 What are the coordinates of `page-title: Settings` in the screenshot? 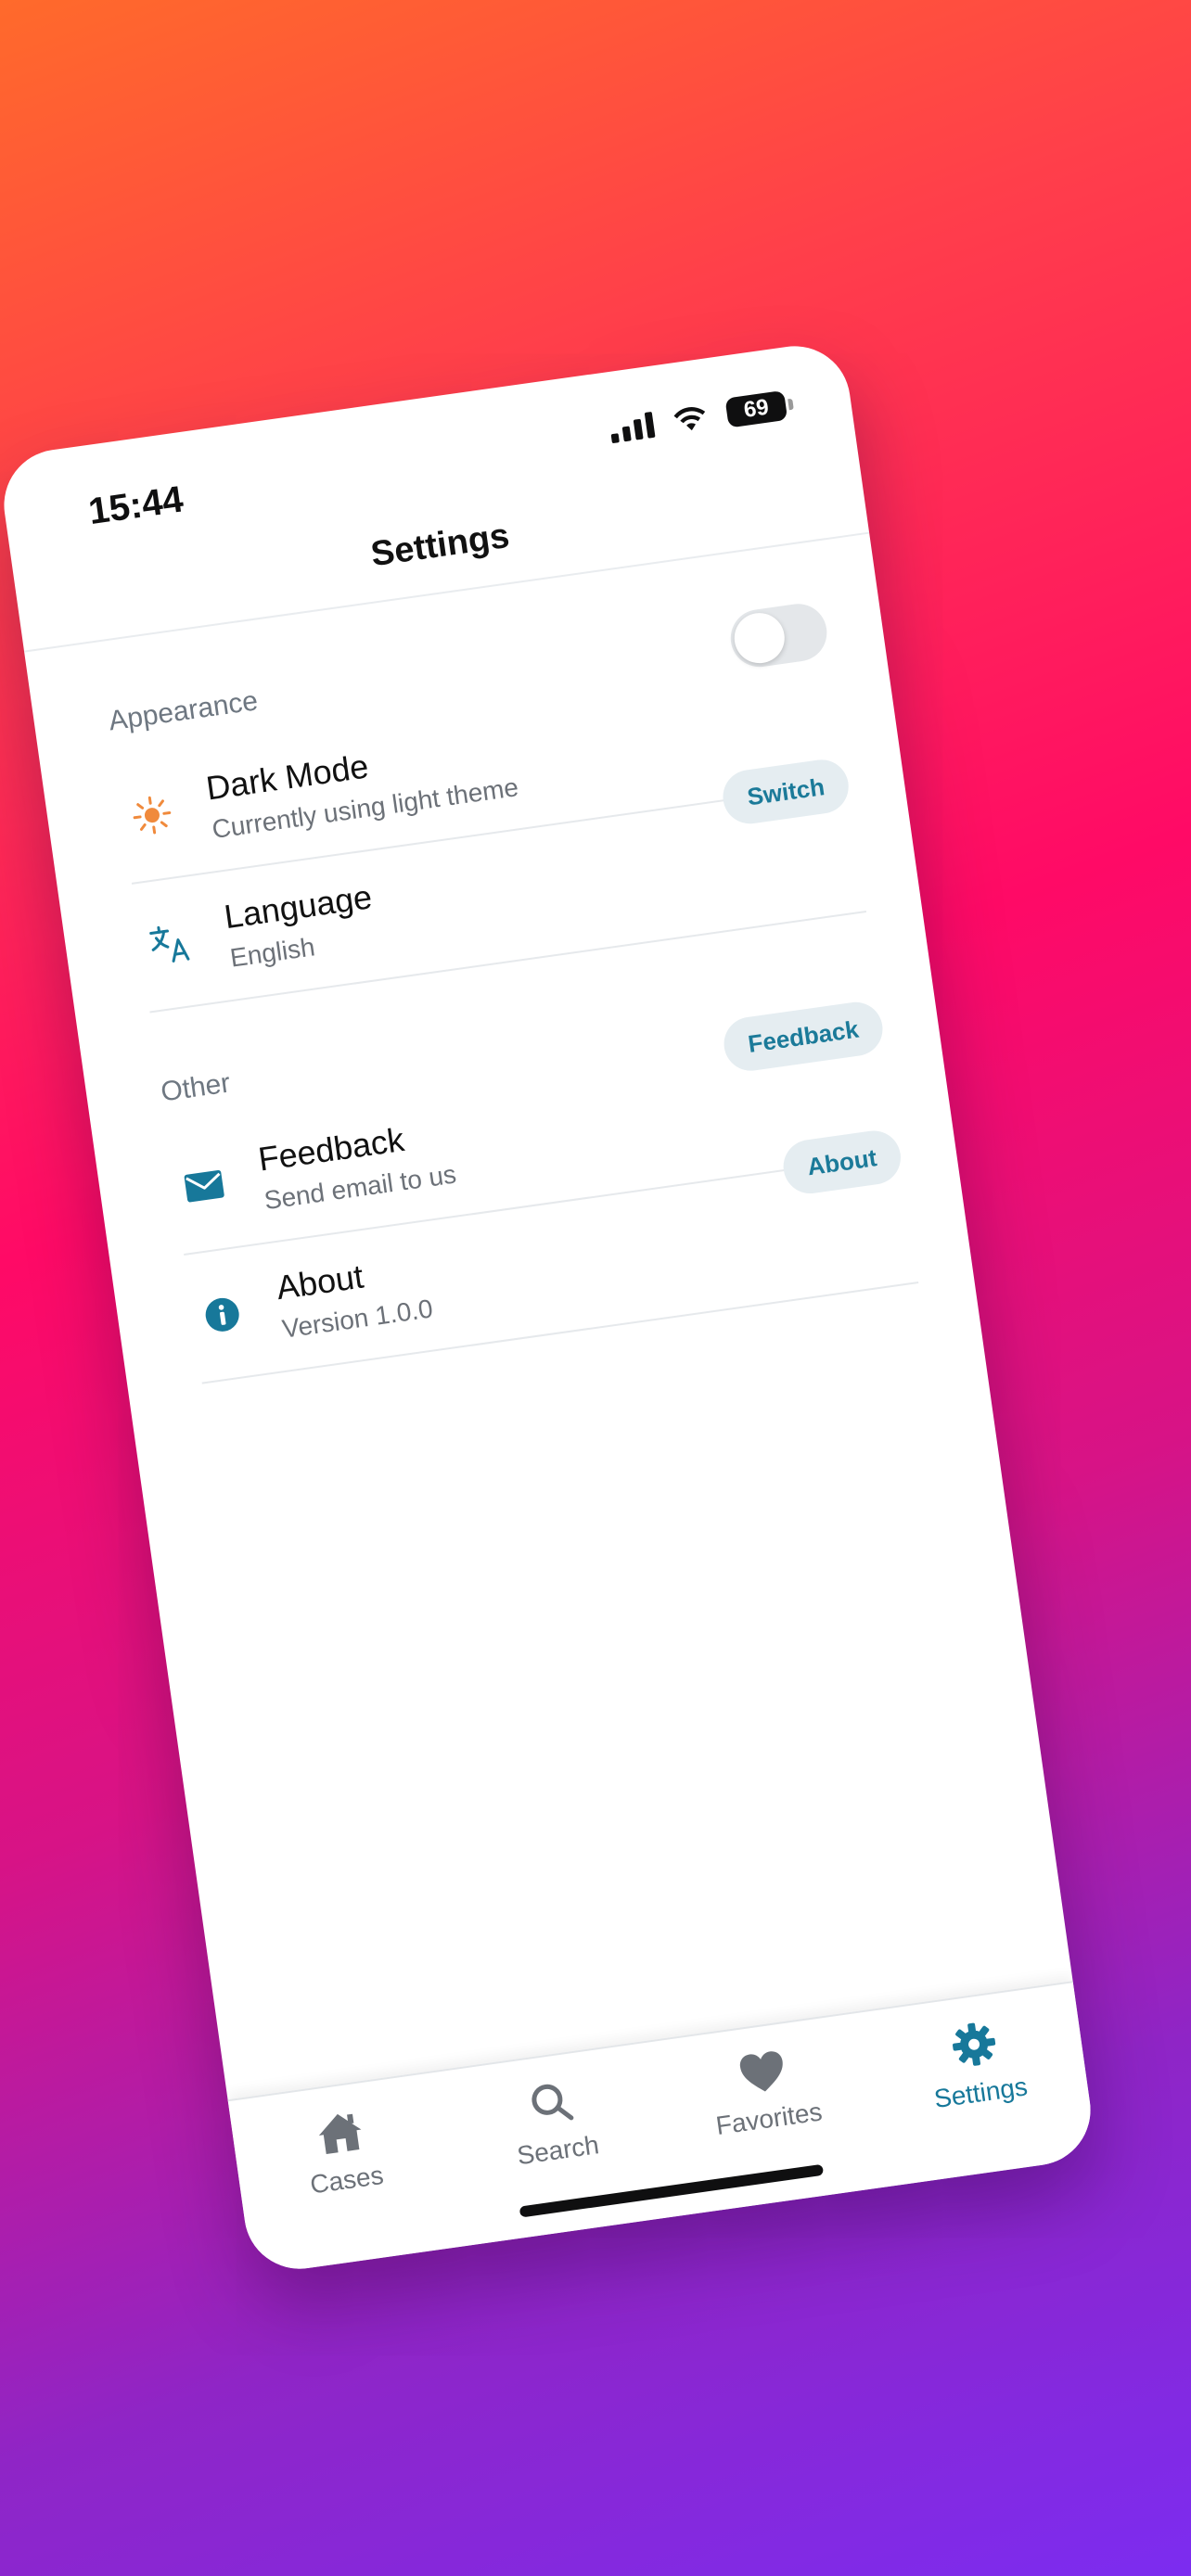 It's located at (440, 545).